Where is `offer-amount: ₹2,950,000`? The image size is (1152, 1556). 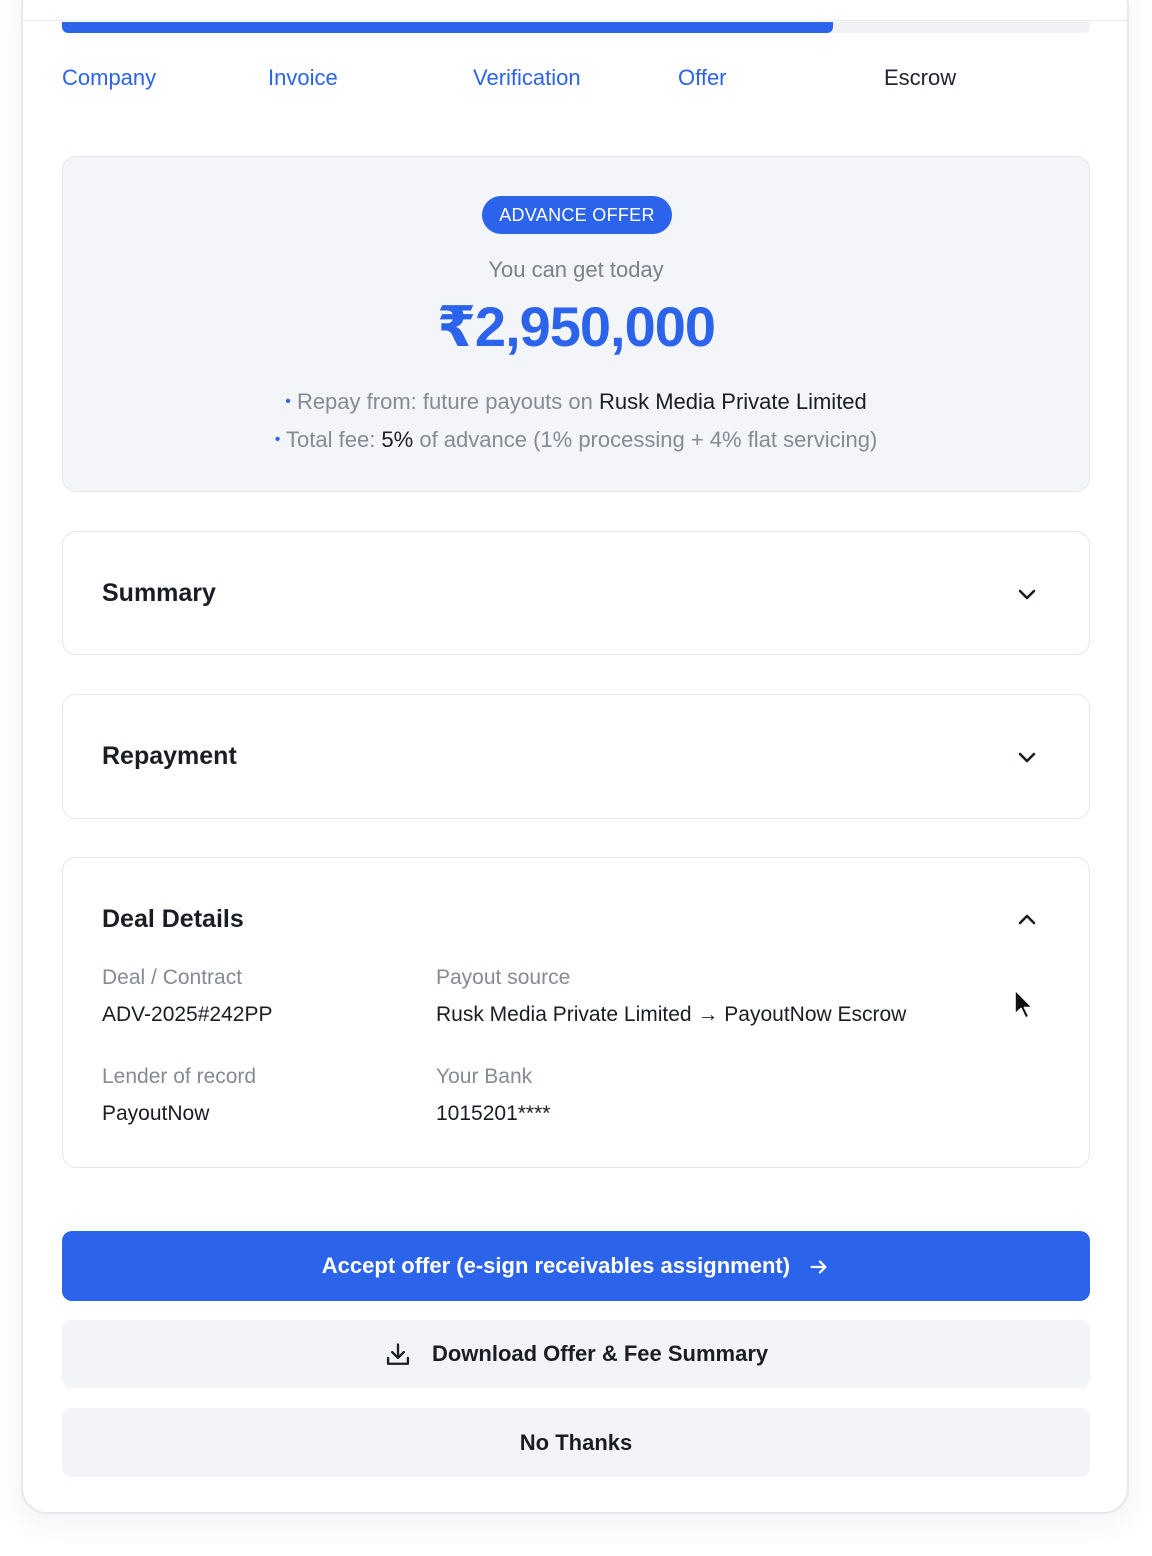 offer-amount: ₹2,950,000 is located at coordinates (576, 326).